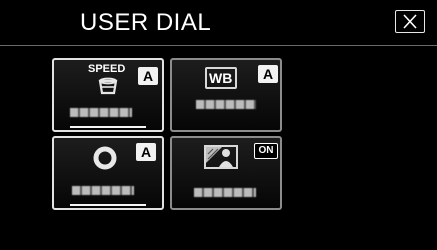 The height and width of the screenshot is (250, 437). I want to click on close-icon, so click(410, 21).